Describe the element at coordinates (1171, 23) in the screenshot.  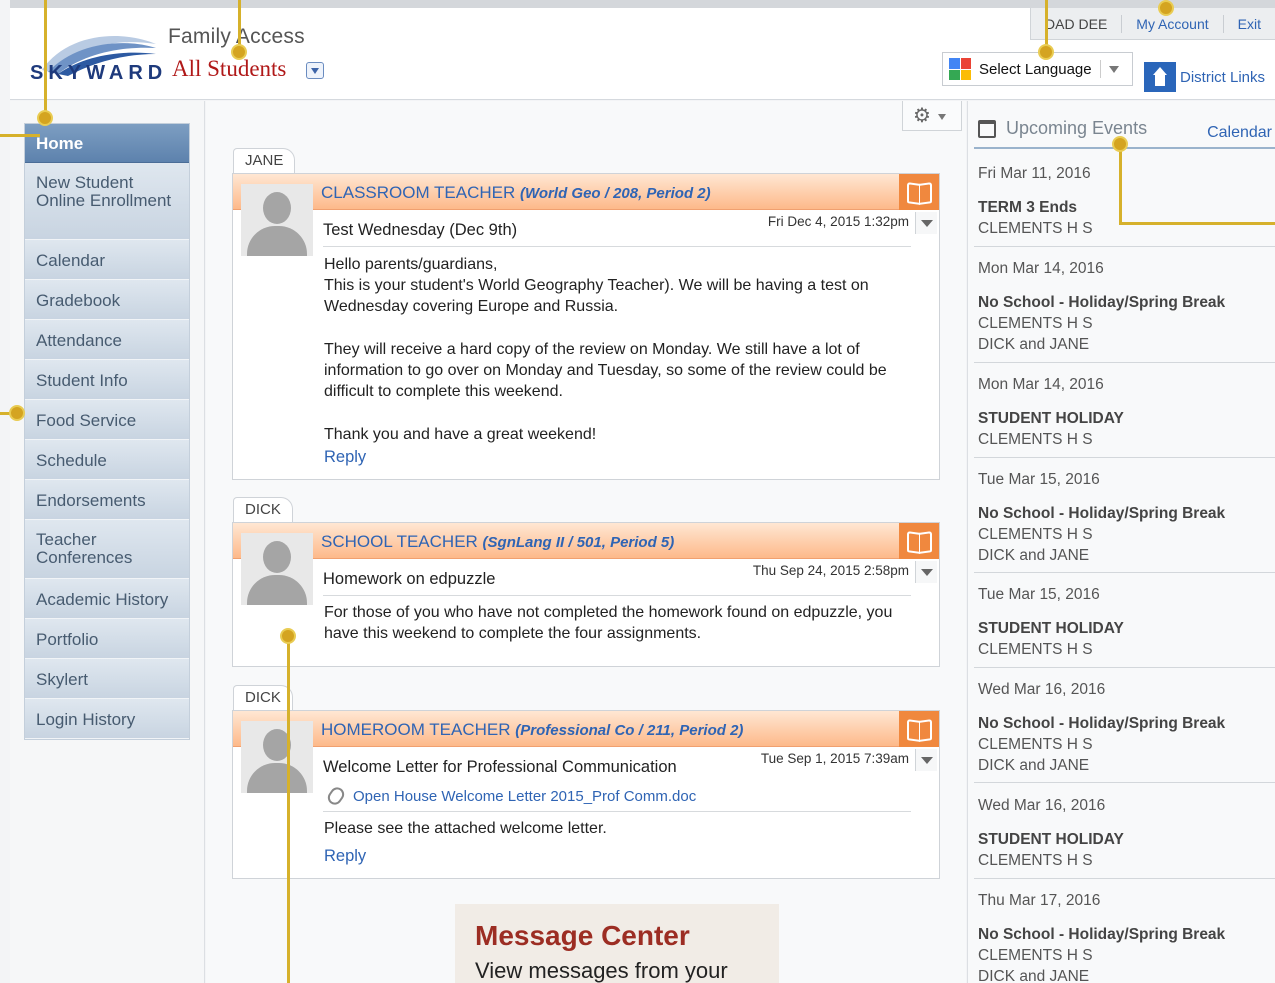
I see `my-account-link: My Account` at that location.